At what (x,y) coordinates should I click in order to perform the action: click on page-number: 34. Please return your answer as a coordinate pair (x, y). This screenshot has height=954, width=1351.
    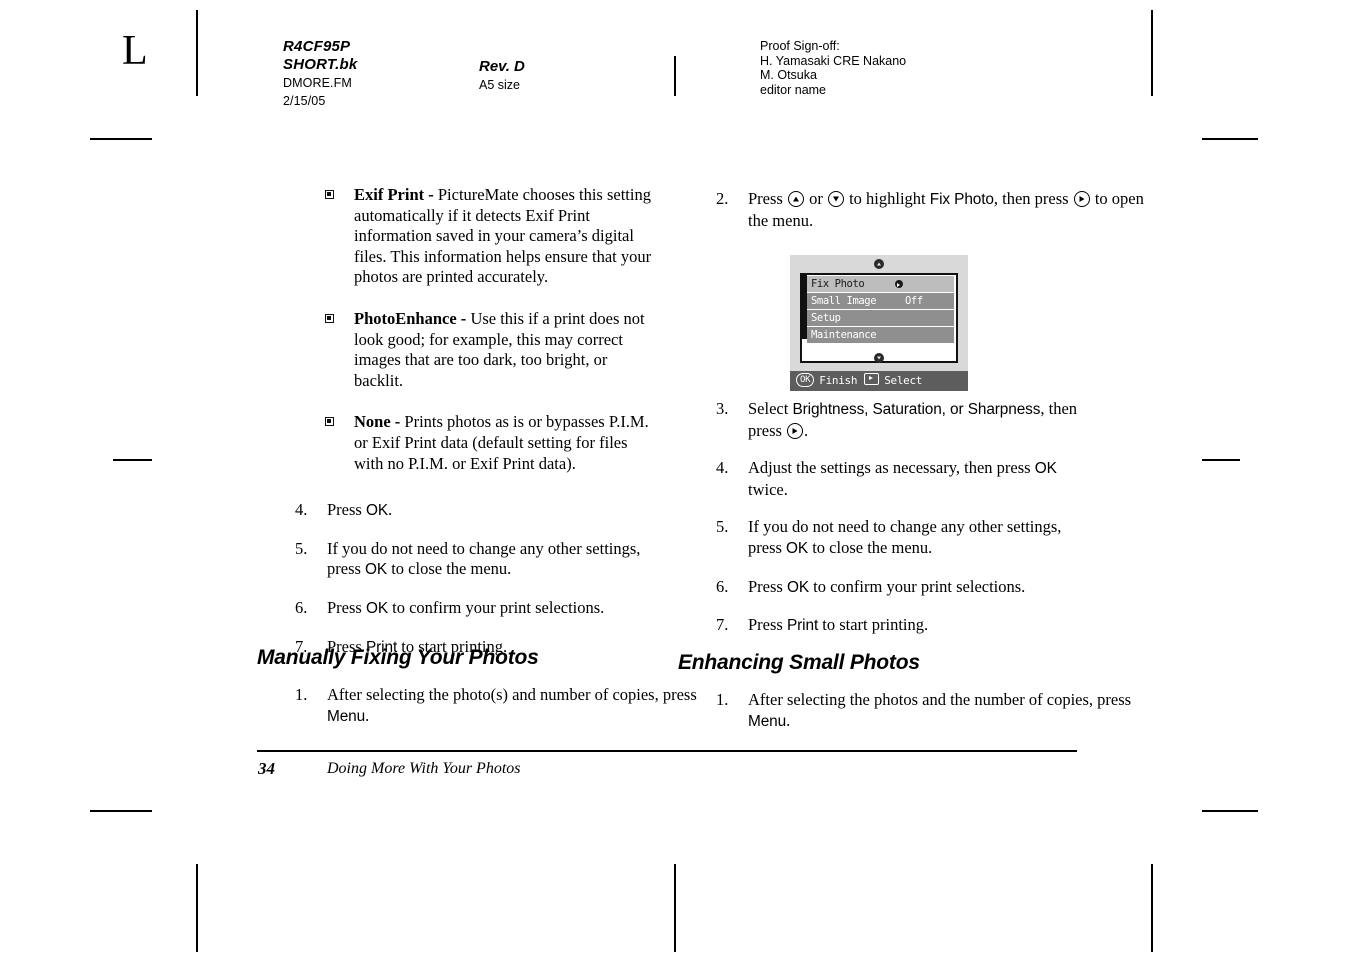
    Looking at the image, I should click on (266, 768).